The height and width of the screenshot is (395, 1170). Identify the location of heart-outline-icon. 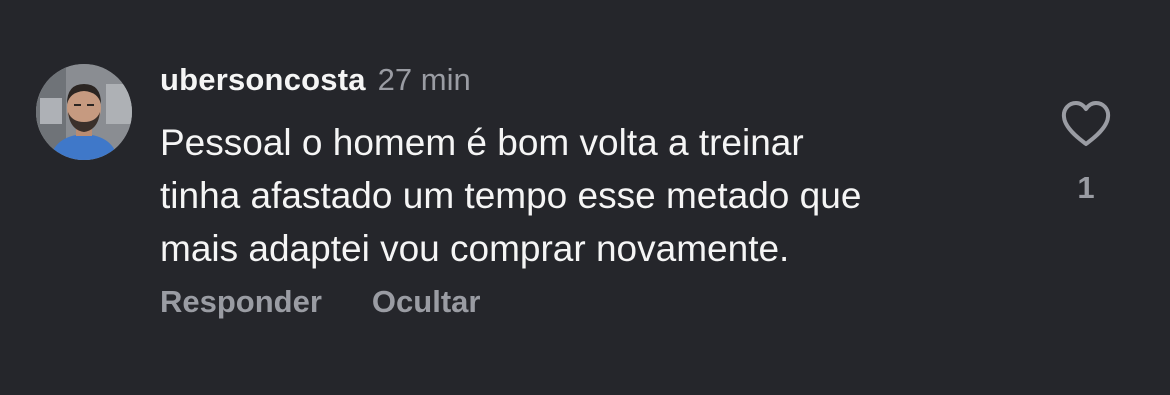
(1086, 124).